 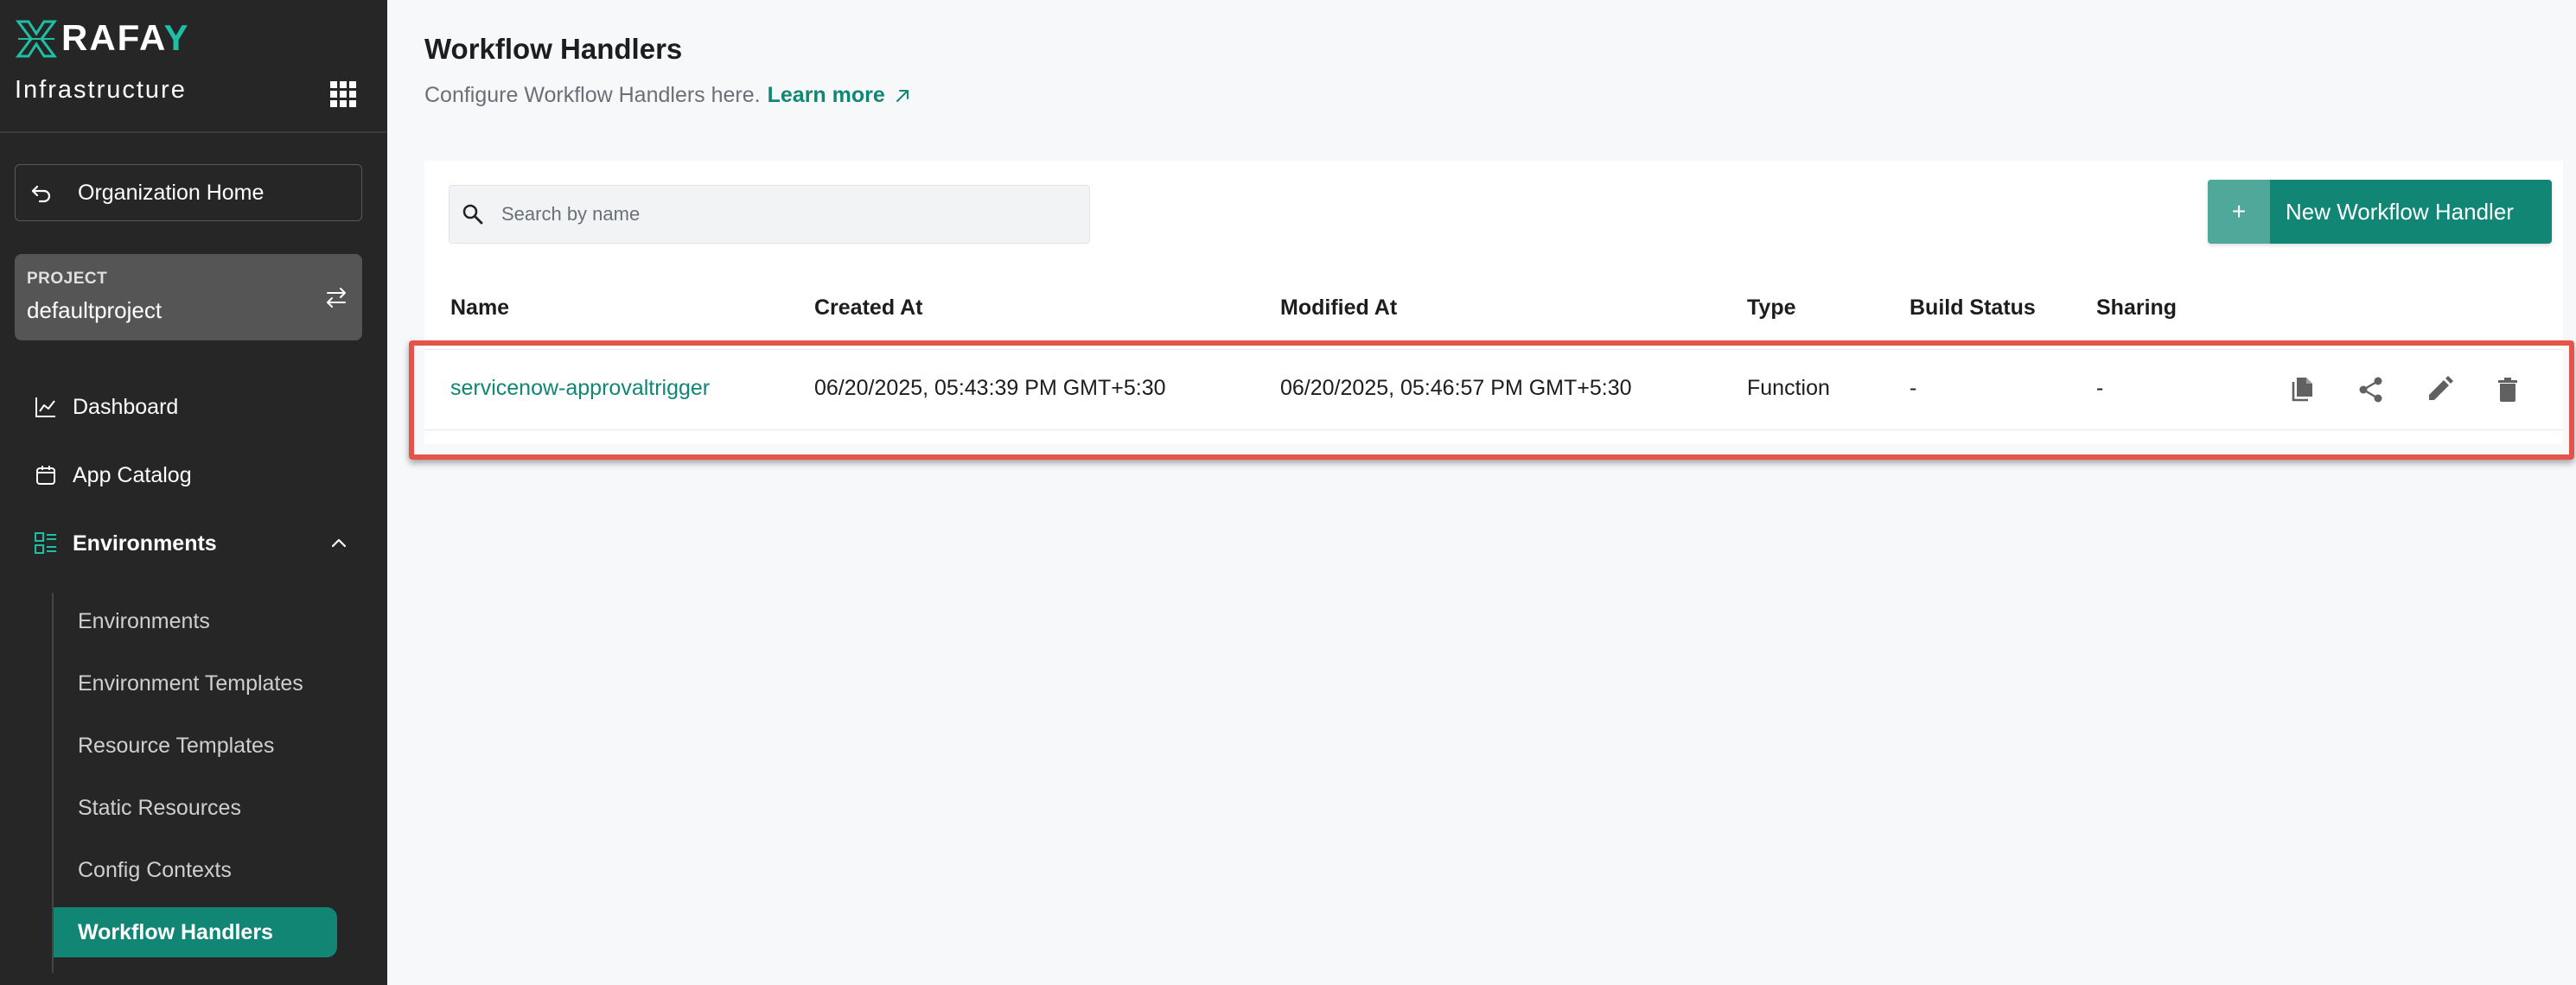 I want to click on search-box, so click(x=769, y=214).